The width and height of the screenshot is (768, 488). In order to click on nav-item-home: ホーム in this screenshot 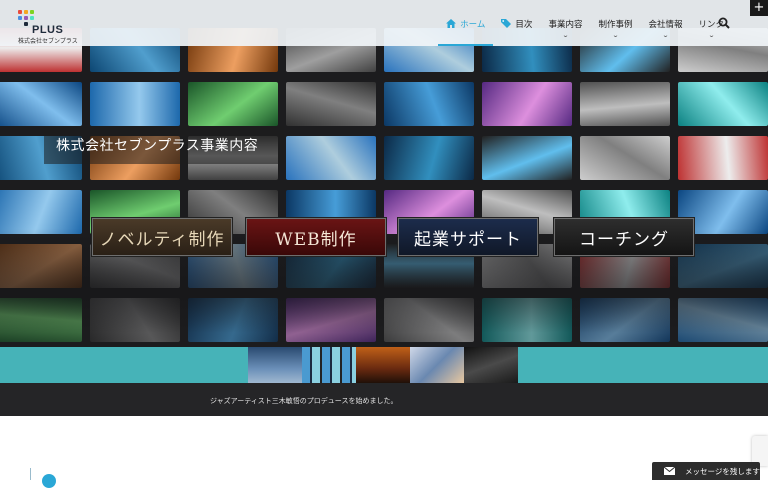, I will do `click(466, 23)`.